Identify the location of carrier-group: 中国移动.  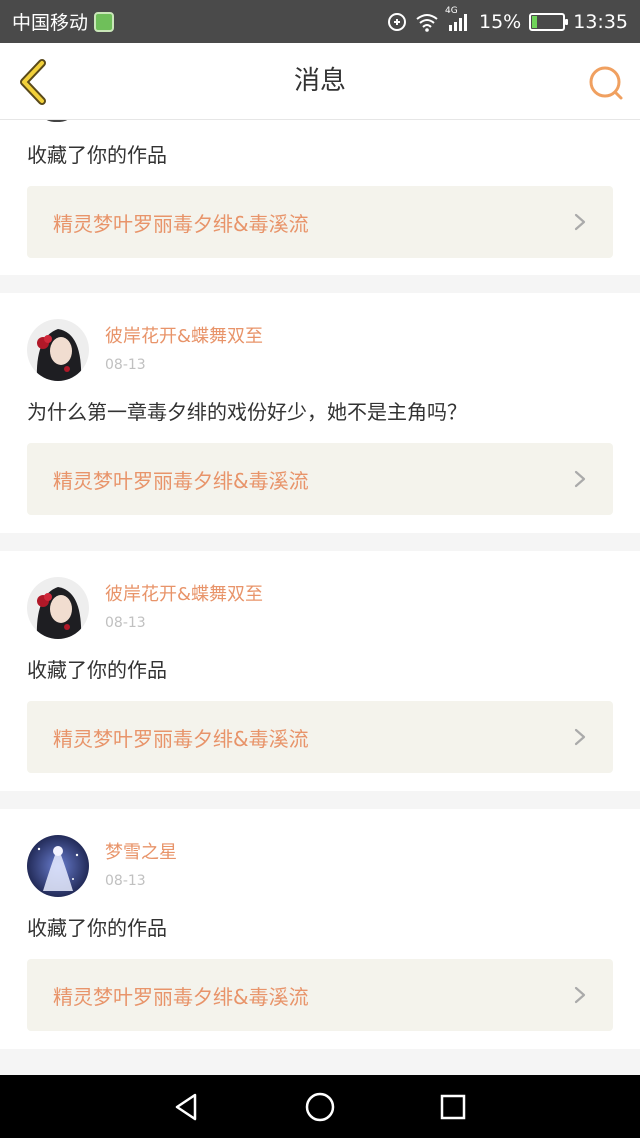
(63, 21).